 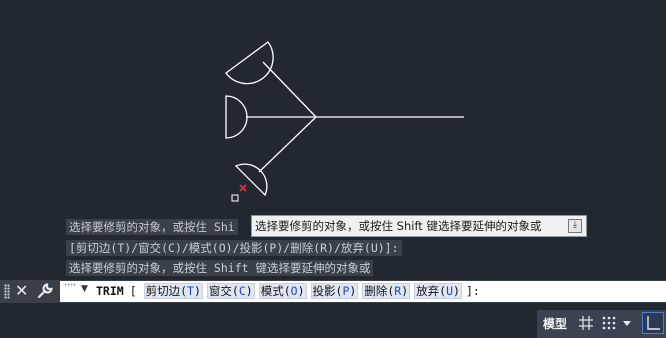 I want to click on command-tooltip: 选择要修剪的对象，或按住 Shift 键选择要延伸的对象或 ⤓, so click(x=419, y=226).